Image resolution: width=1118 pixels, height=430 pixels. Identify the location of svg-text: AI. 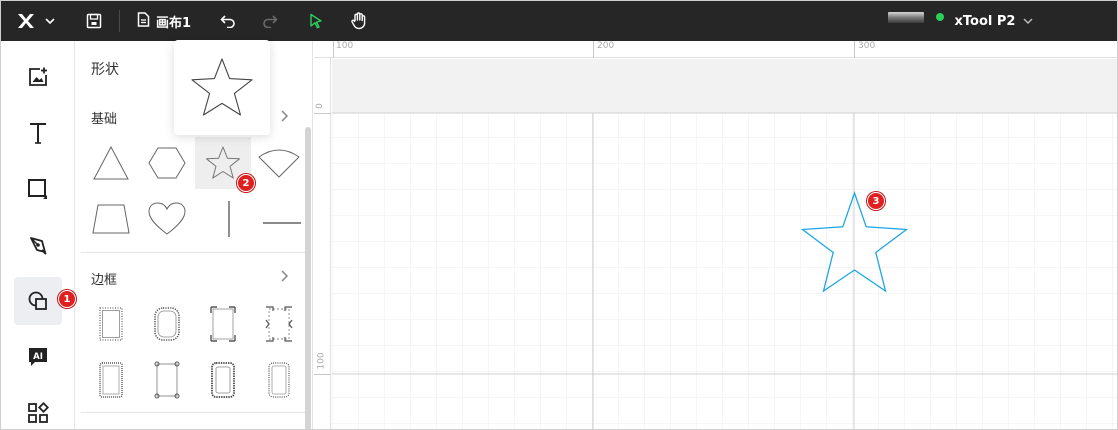
(38, 357).